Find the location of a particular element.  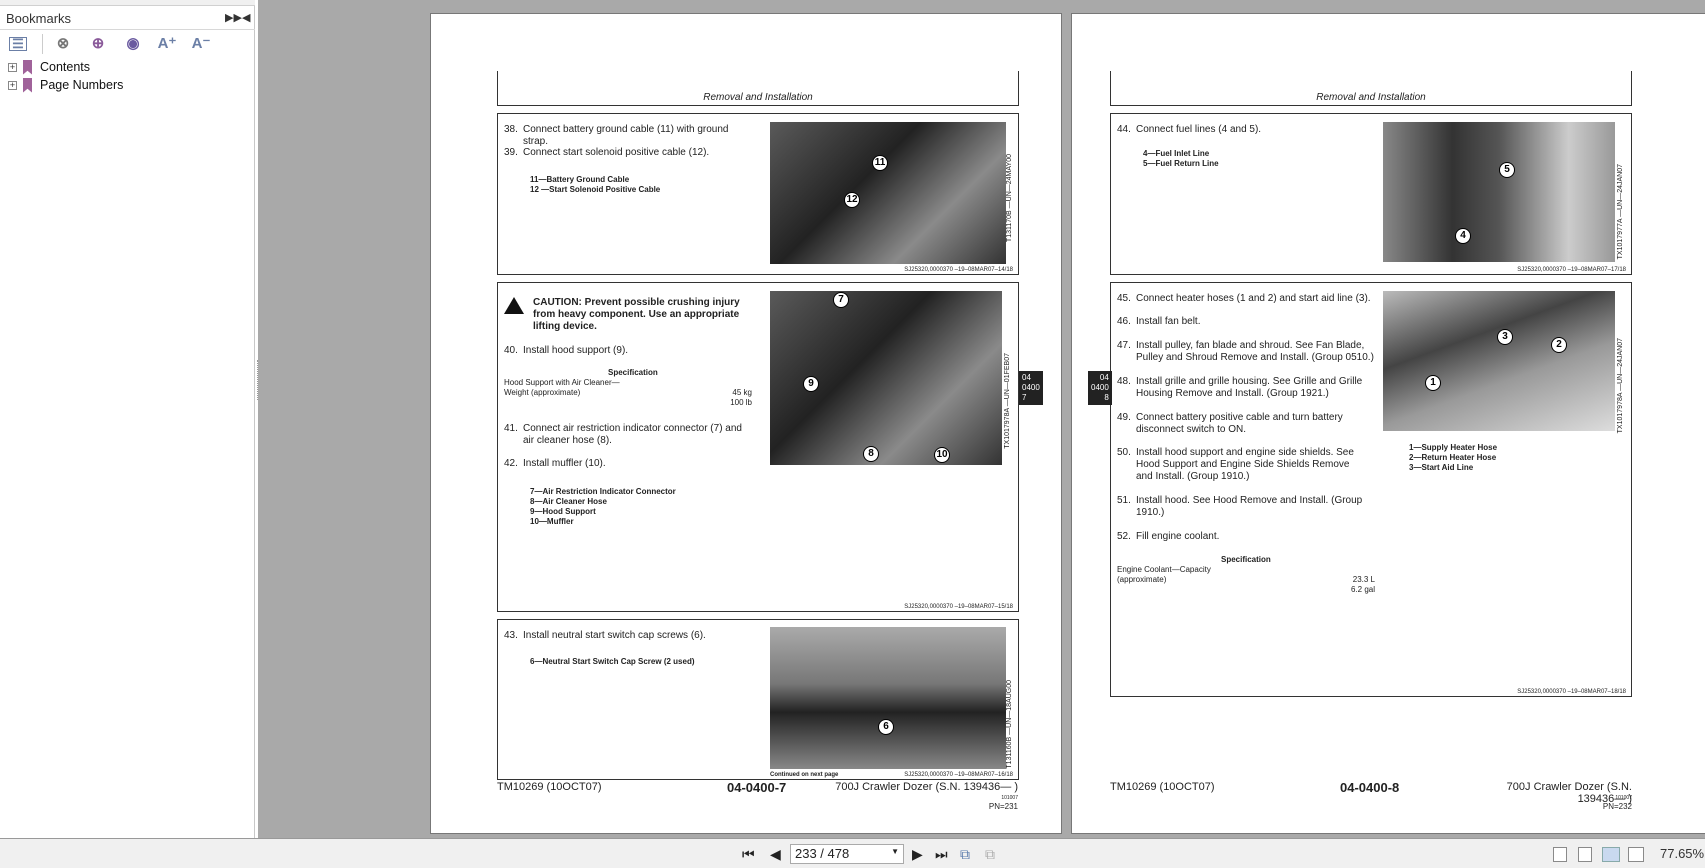

bookmark-page-numbers: + Page Numbers is located at coordinates (65, 85).